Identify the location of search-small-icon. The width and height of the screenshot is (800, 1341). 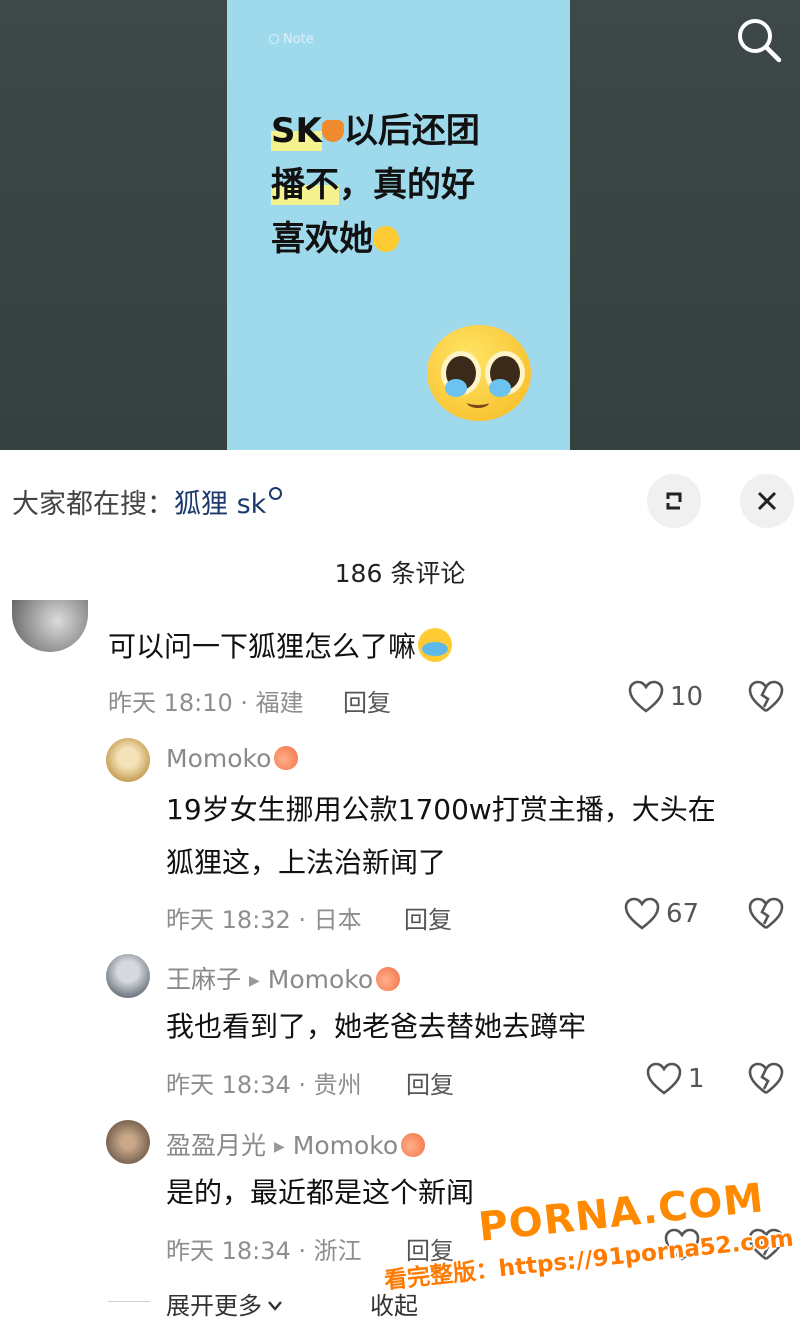
(276, 493).